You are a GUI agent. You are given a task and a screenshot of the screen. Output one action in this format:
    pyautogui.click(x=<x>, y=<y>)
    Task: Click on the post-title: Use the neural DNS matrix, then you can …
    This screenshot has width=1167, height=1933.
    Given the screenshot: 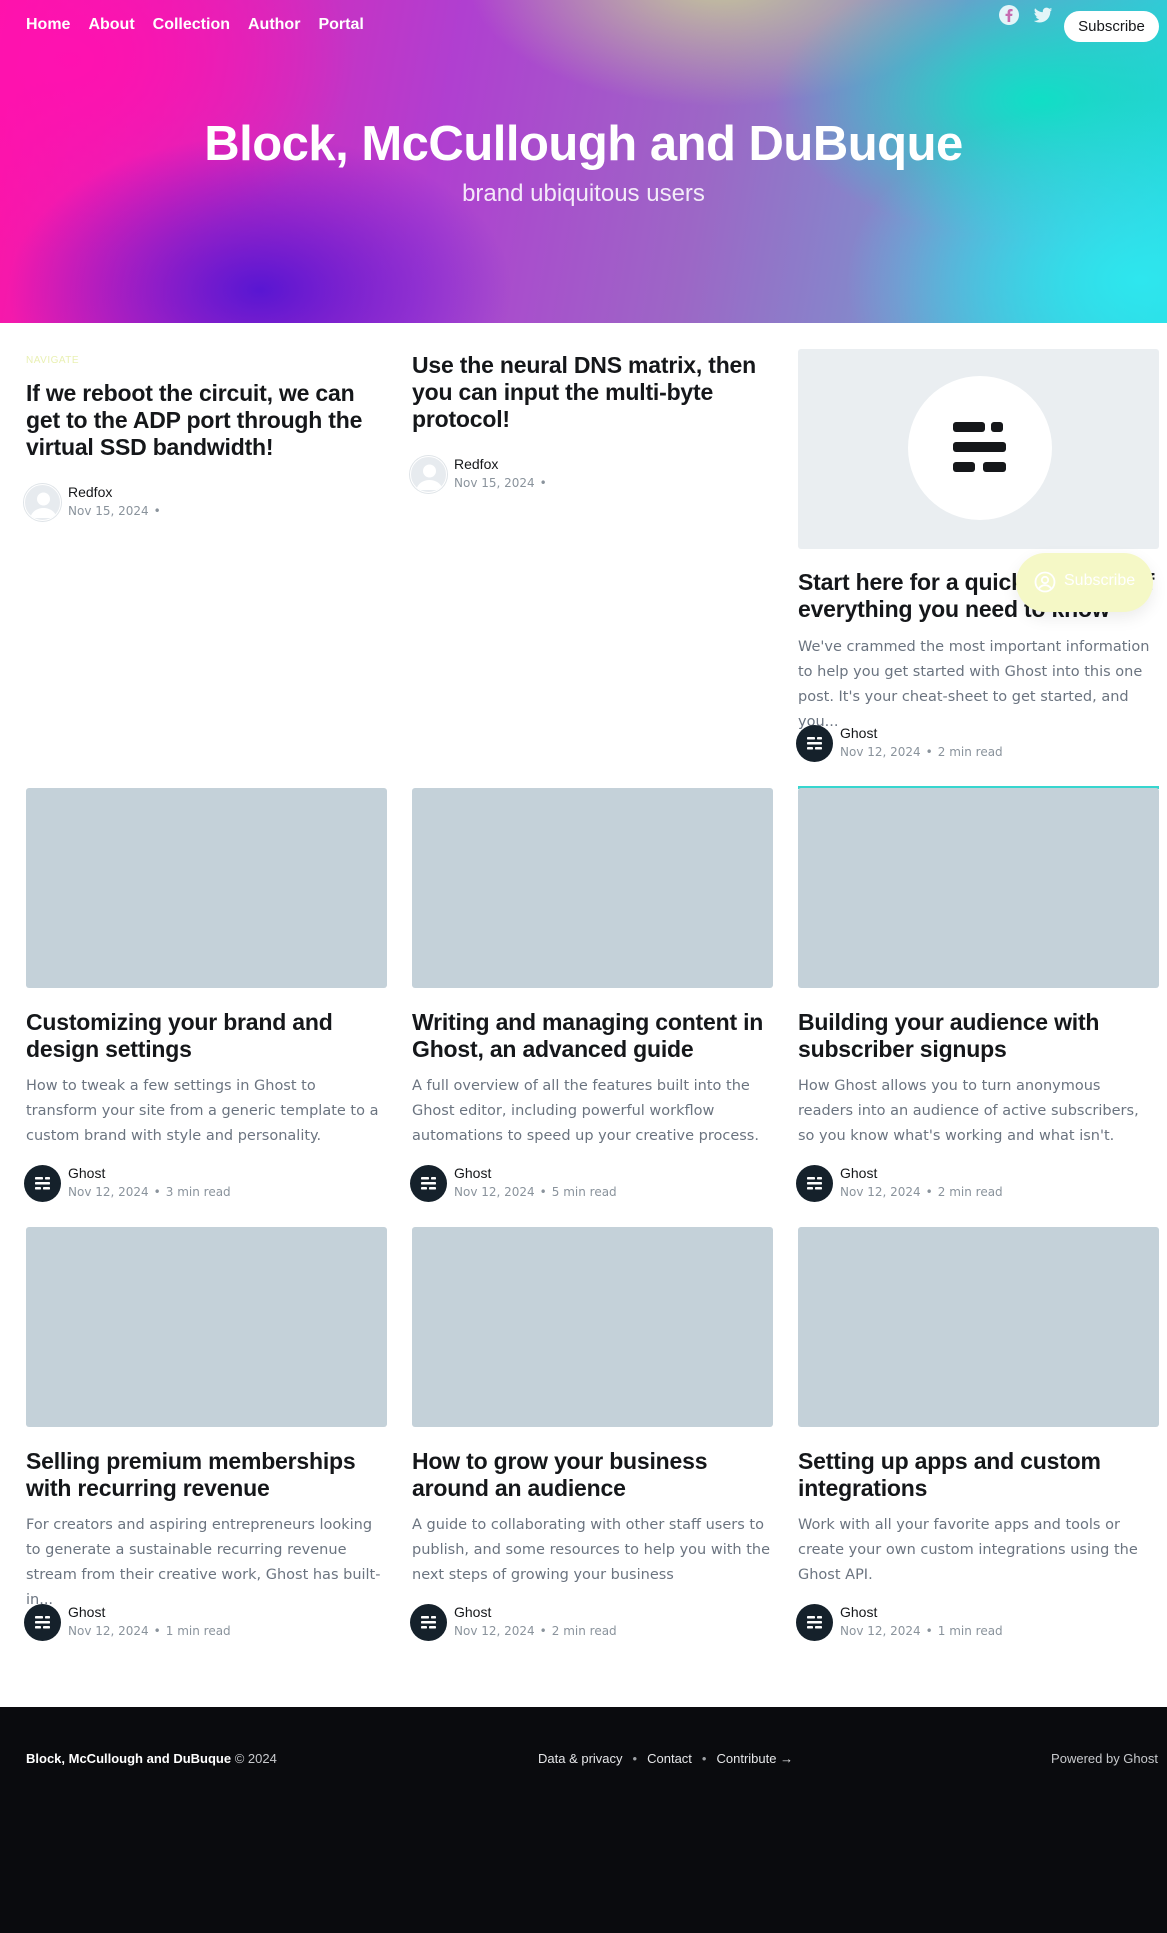 What is the action you would take?
    pyautogui.click(x=592, y=392)
    